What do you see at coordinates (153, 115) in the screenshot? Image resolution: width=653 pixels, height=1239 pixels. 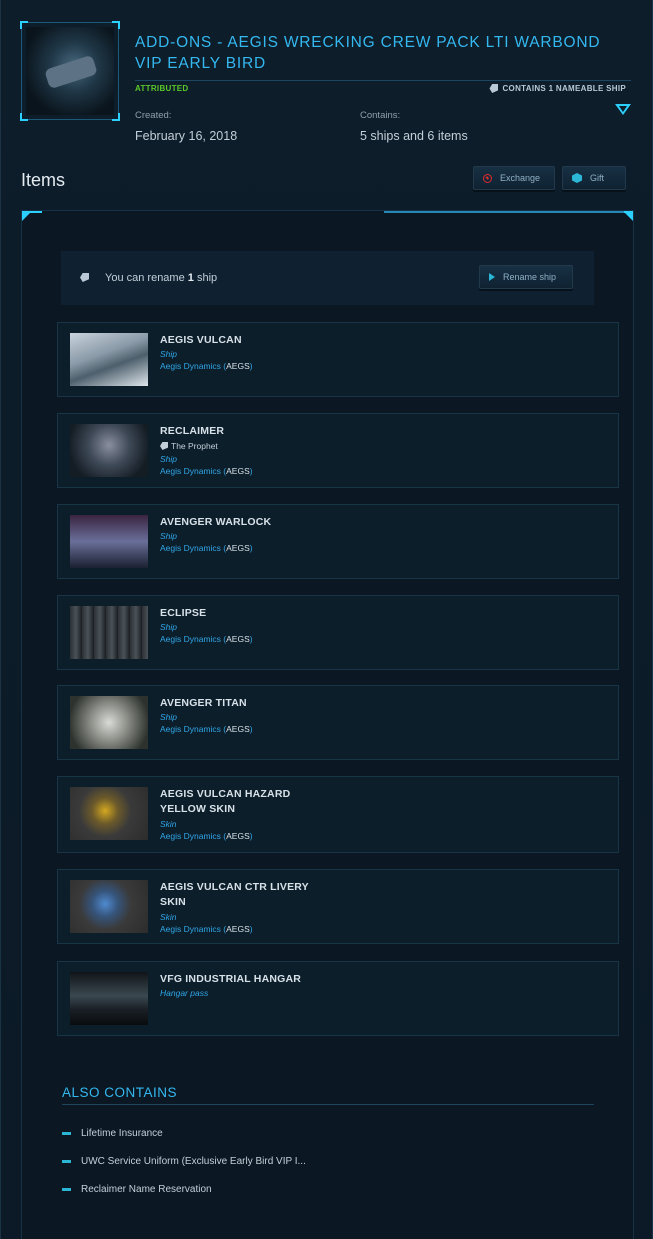 I see `created-label: Created:` at bounding box center [153, 115].